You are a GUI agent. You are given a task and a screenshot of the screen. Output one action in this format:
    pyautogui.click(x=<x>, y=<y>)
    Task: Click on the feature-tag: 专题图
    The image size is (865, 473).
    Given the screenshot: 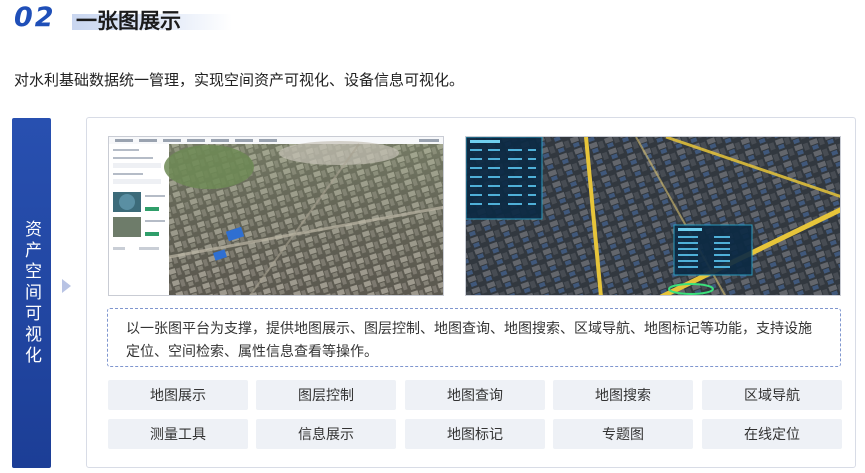 What is the action you would take?
    pyautogui.click(x=623, y=434)
    